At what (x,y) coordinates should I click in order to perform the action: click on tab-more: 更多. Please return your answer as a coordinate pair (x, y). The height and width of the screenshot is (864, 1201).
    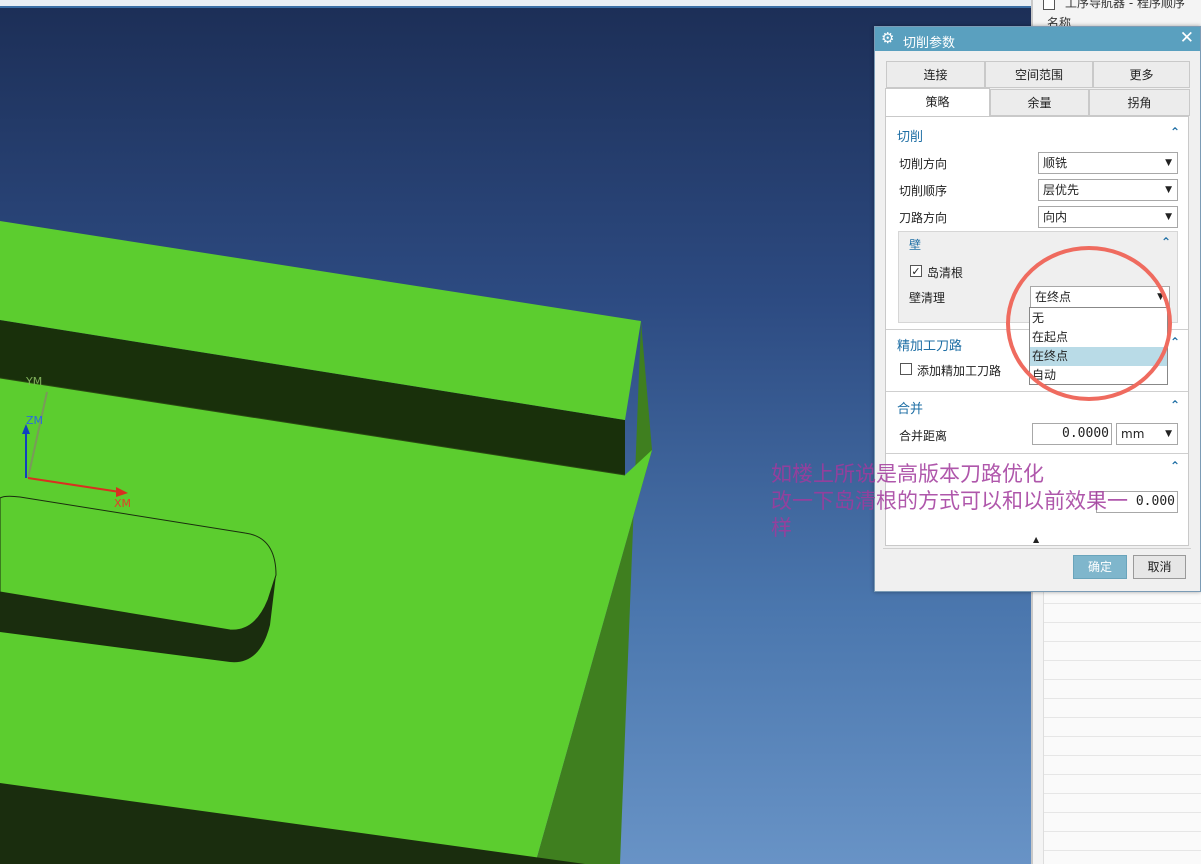
    Looking at the image, I should click on (1141, 74).